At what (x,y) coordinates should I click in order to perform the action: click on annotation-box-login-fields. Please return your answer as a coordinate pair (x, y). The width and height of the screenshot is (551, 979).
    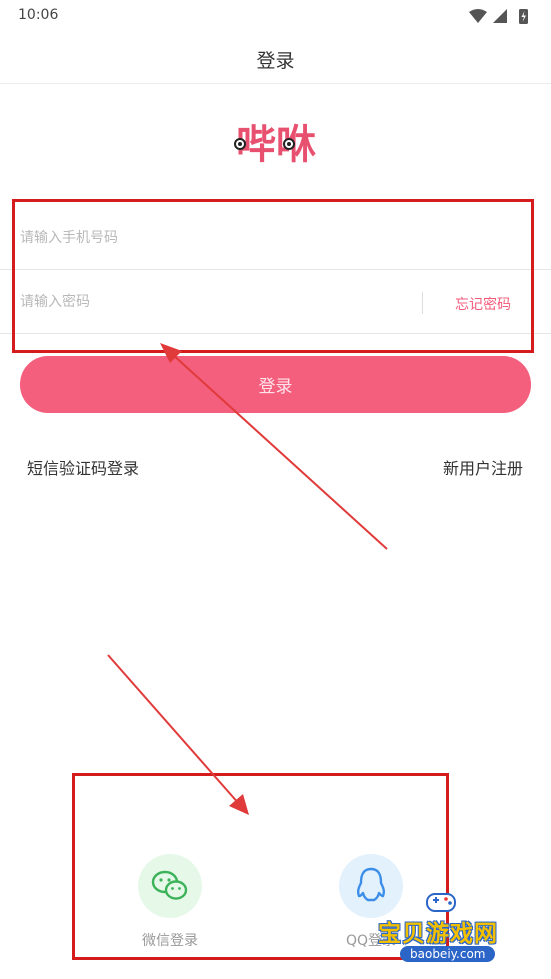
    Looking at the image, I should click on (273, 276).